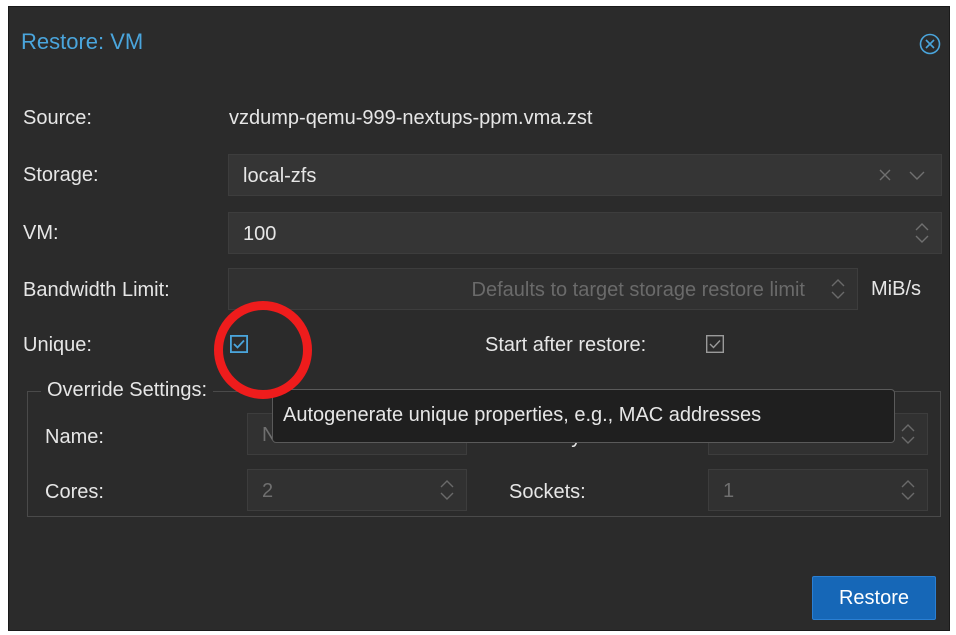  Describe the element at coordinates (357, 490) in the screenshot. I see `cores-field: 2` at that location.